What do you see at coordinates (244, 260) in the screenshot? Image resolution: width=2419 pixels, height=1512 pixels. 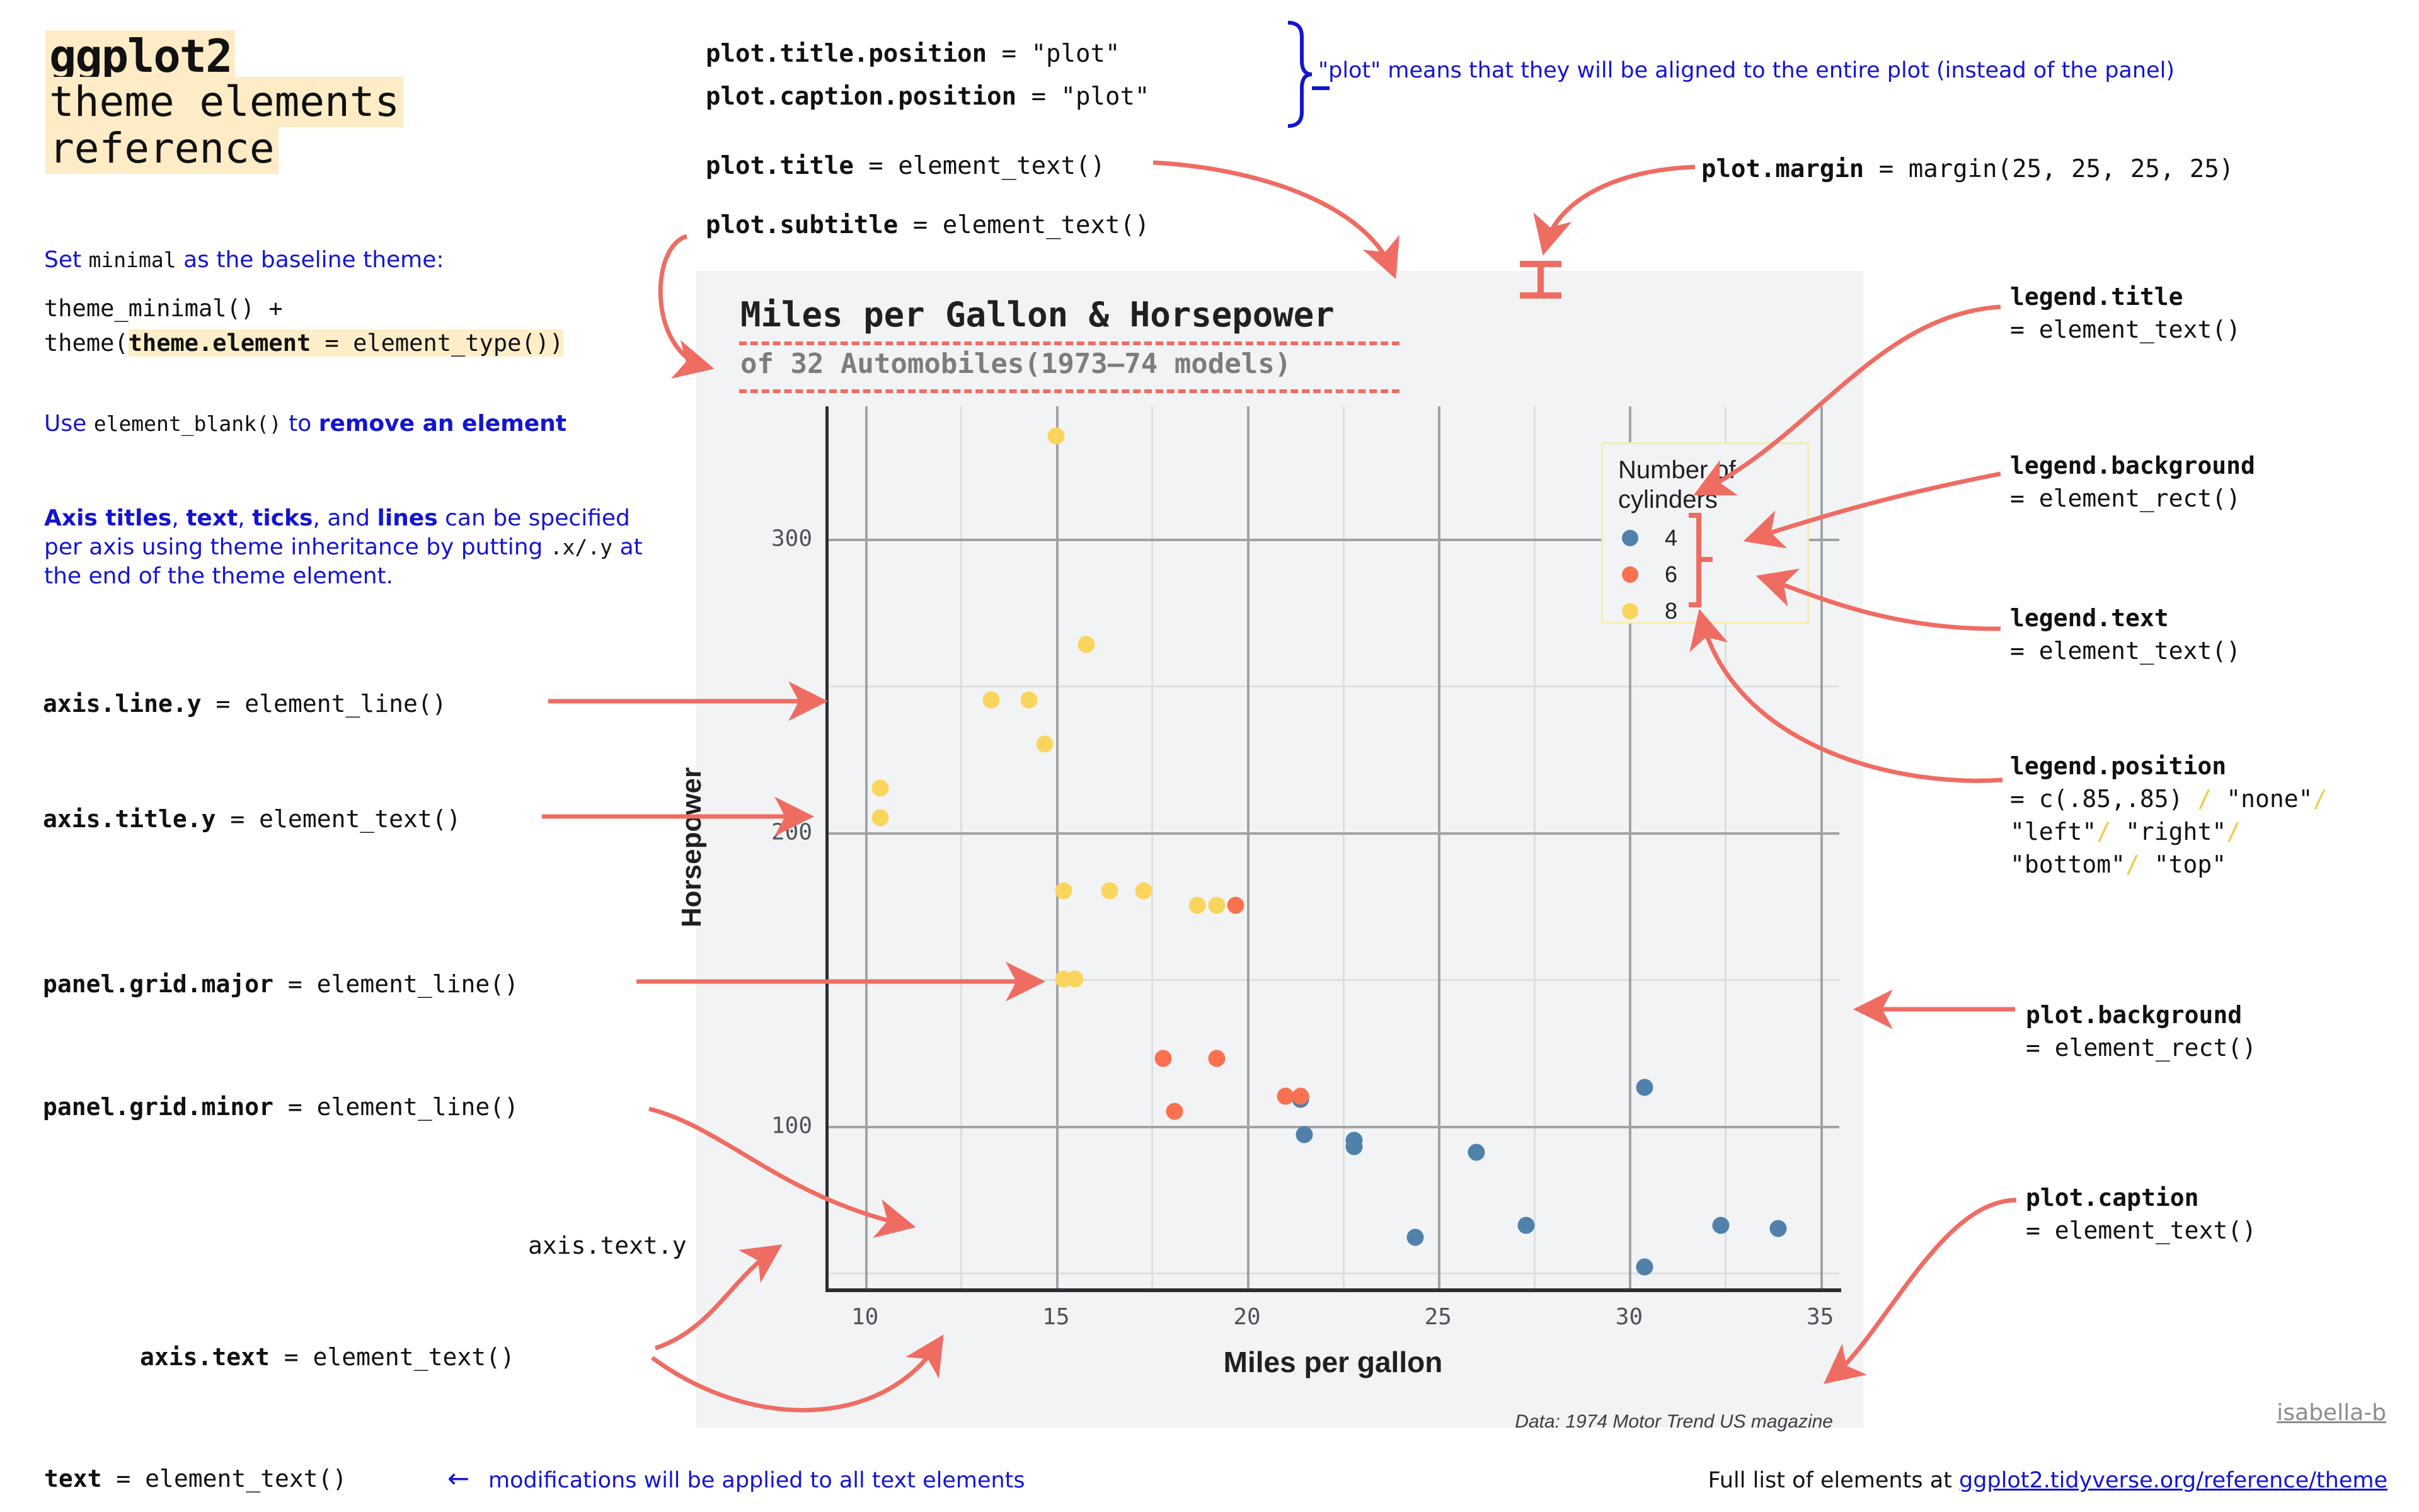 I see `baseline-theme-note: Set minimal as the baseline theme:` at bounding box center [244, 260].